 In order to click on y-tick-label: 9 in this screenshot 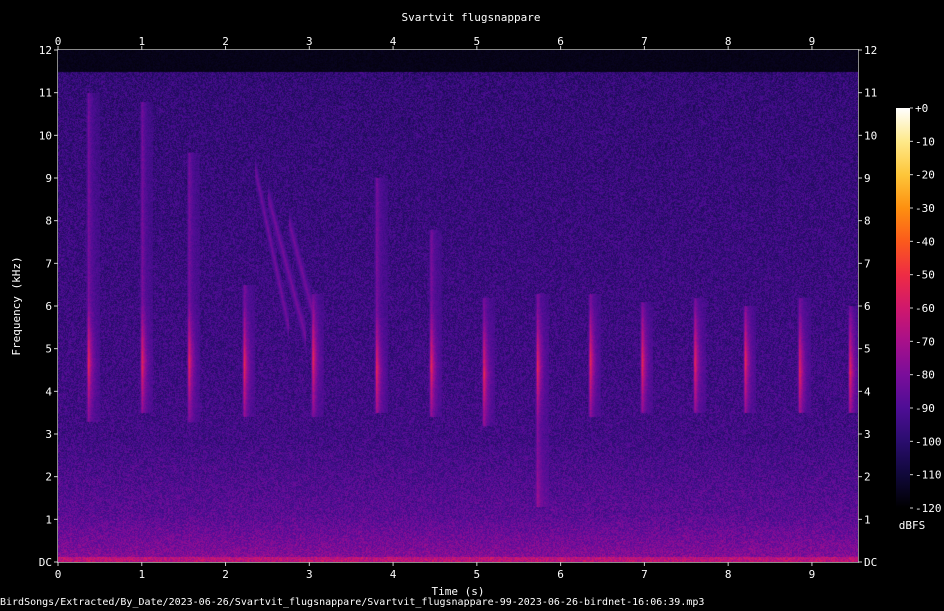, I will do `click(48, 178)`.